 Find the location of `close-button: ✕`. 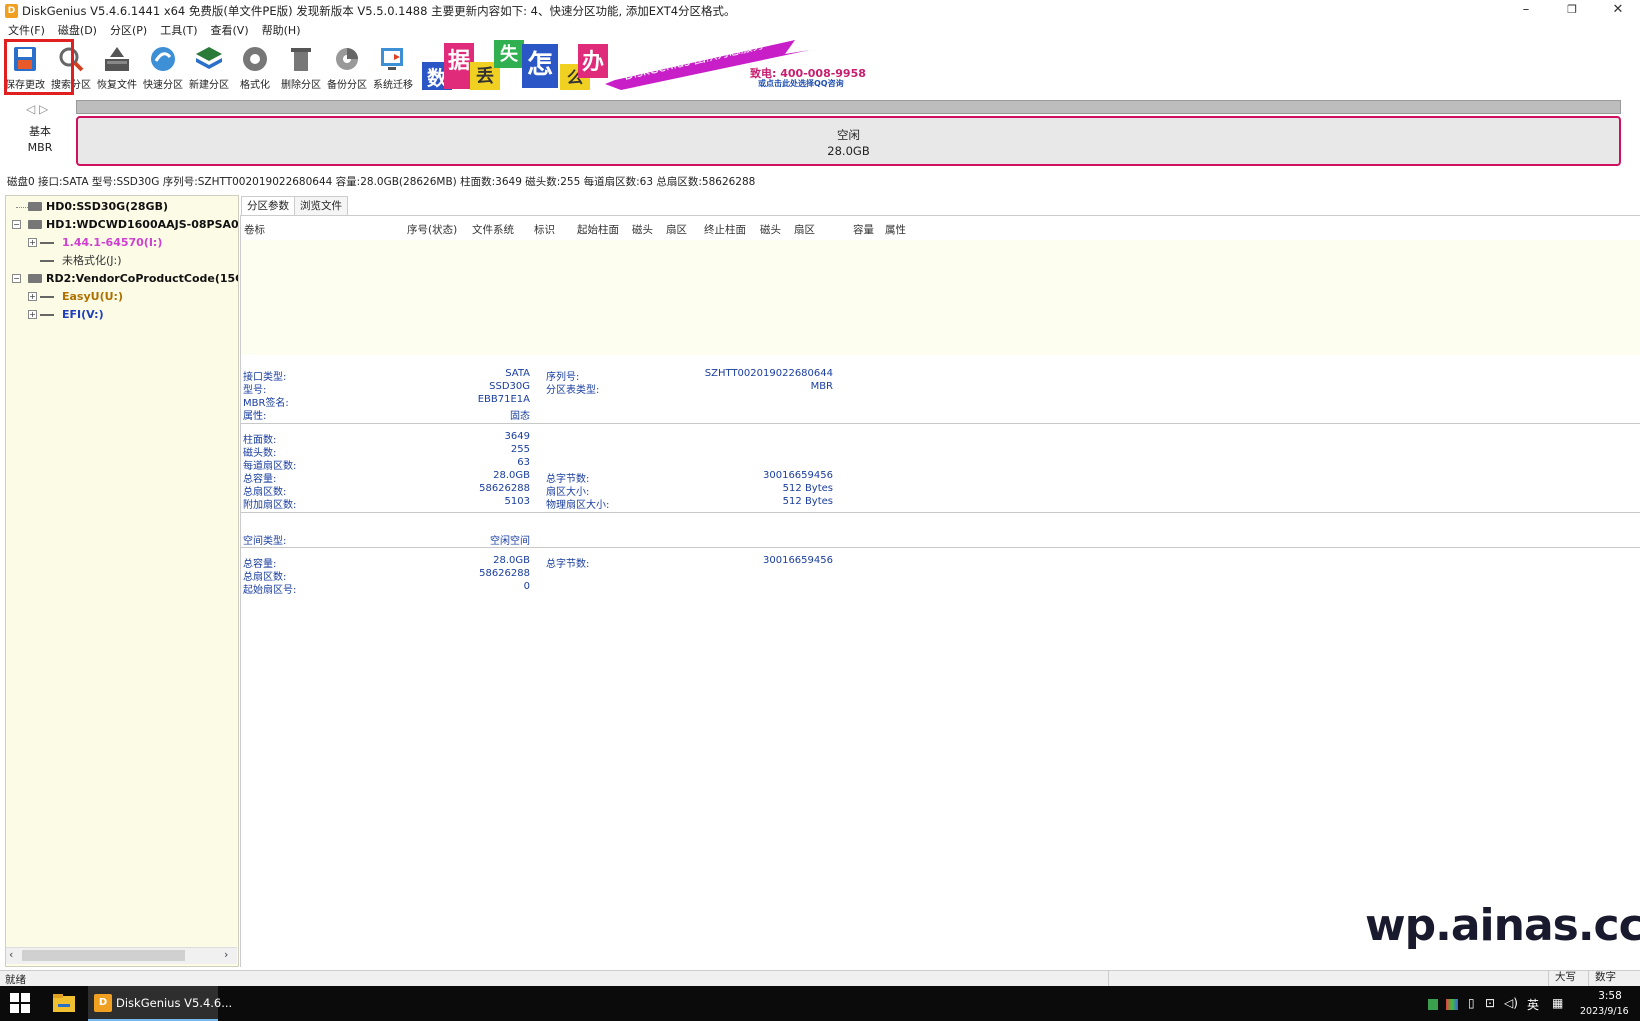

close-button: ✕ is located at coordinates (1617, 11).